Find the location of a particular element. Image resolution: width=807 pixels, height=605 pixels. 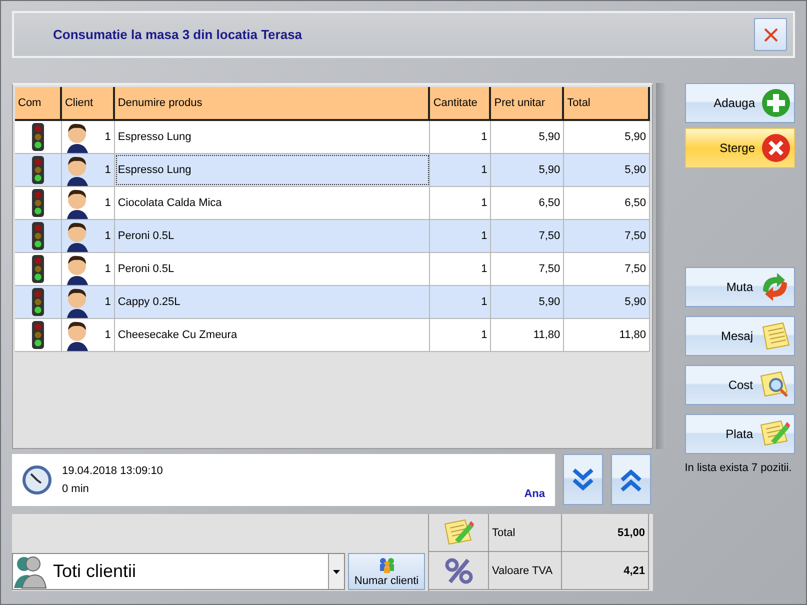

waiter-name: Ana is located at coordinates (534, 494).